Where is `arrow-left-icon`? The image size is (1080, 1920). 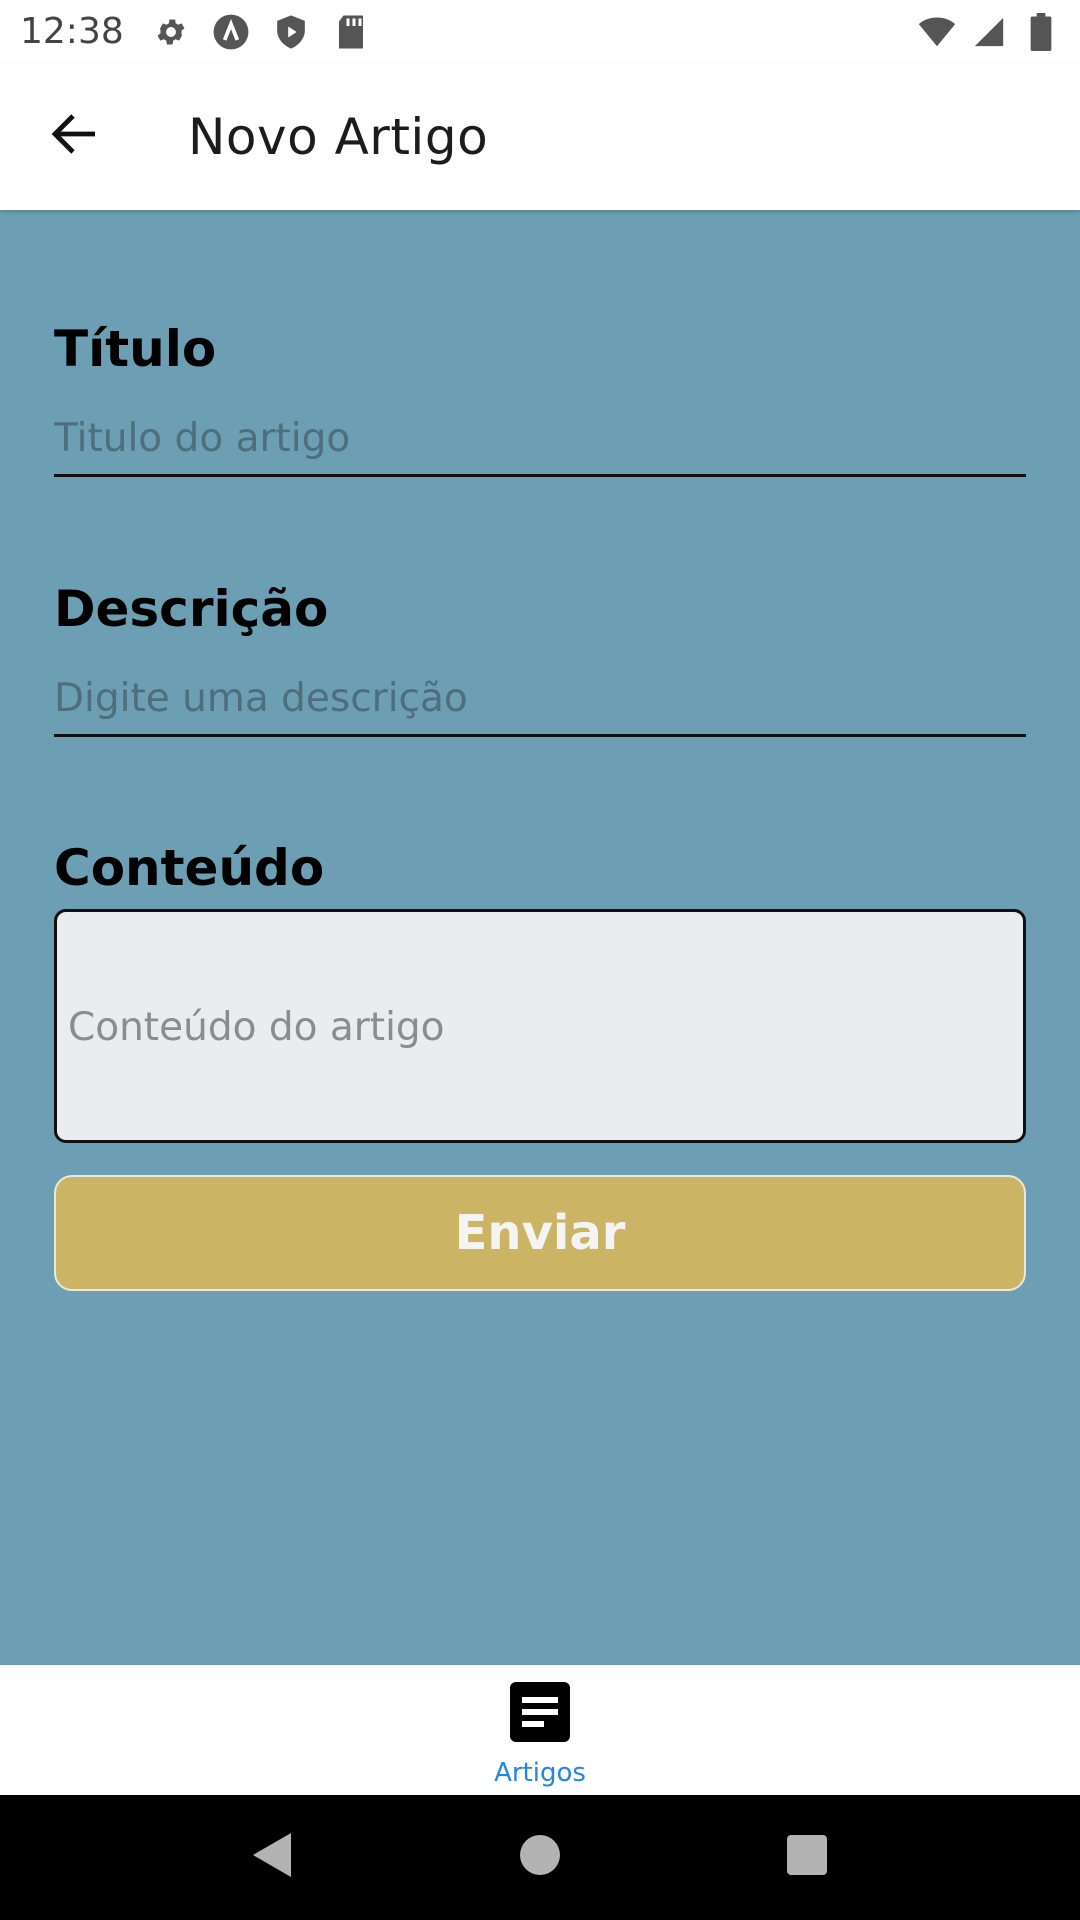 arrow-left-icon is located at coordinates (75, 136).